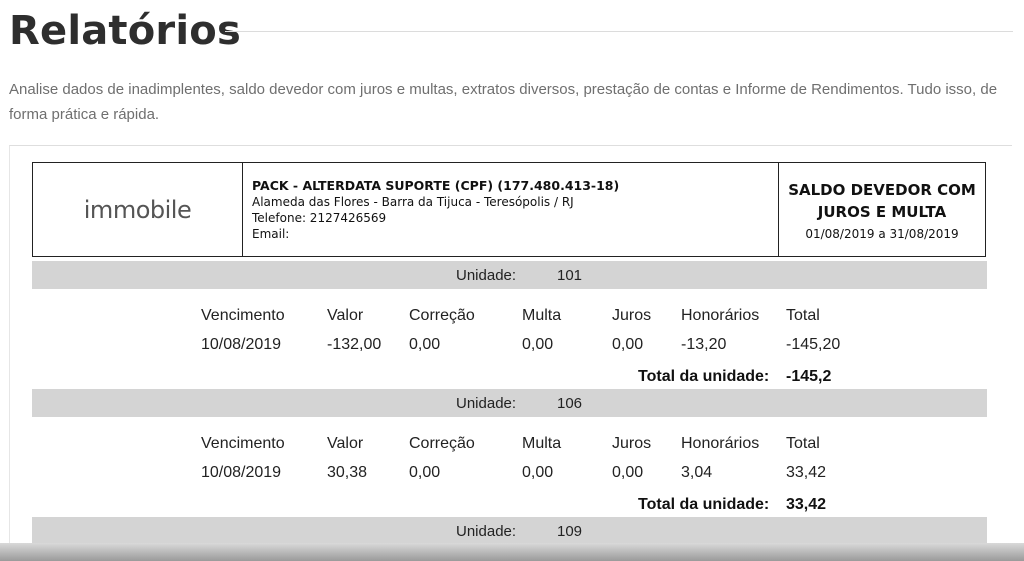 Image resolution: width=1024 pixels, height=561 pixels. I want to click on unit-total-value: -145,2, so click(809, 376).